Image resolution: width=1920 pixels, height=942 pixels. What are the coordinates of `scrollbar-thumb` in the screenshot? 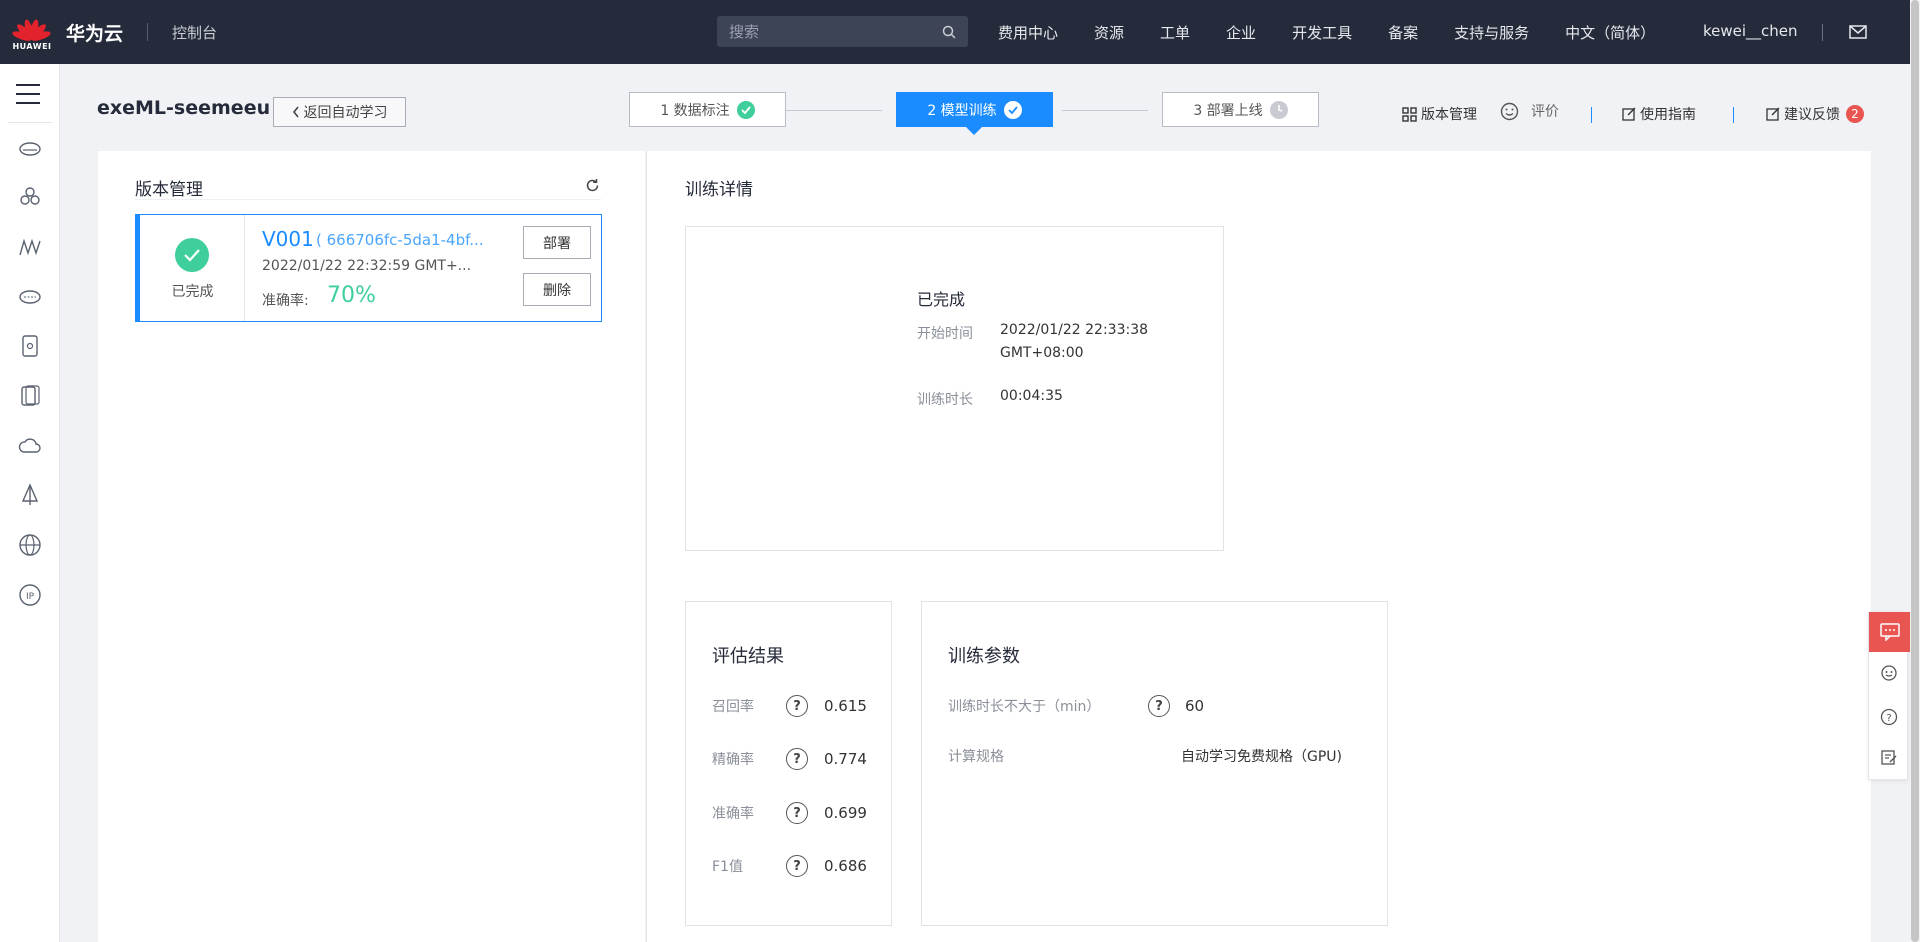 It's located at (1915, 471).